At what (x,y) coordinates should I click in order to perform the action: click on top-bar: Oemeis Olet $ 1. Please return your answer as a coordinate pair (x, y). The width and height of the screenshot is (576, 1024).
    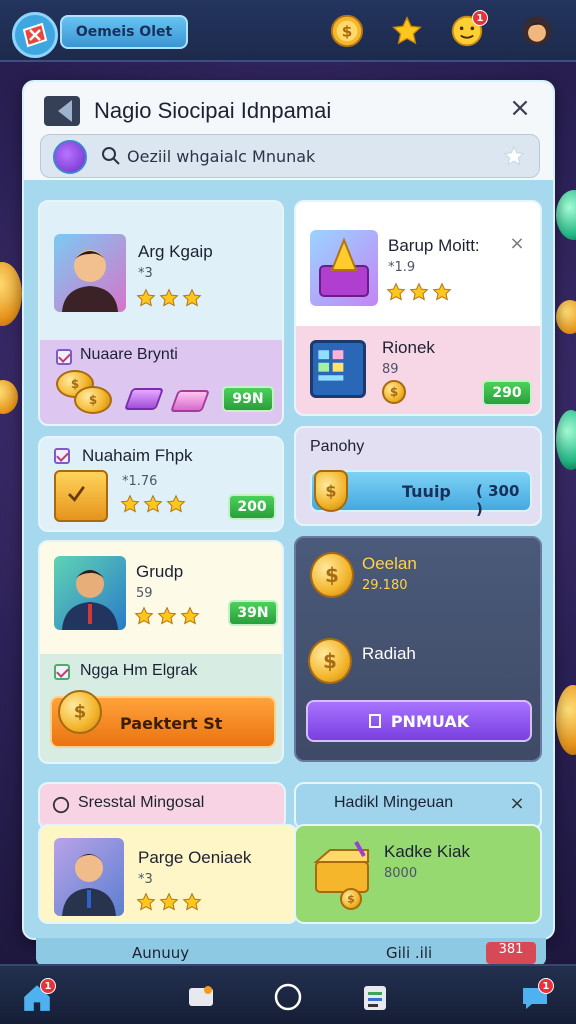
    Looking at the image, I should click on (288, 31).